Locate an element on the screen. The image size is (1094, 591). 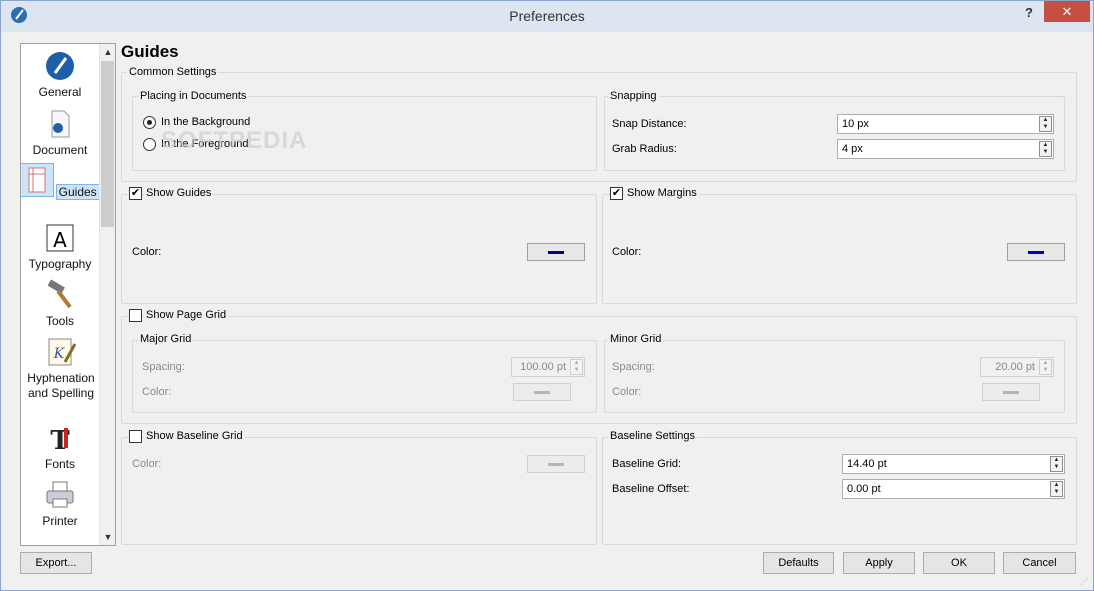
sidebar-item-document: Document is located at coordinates (60, 132).